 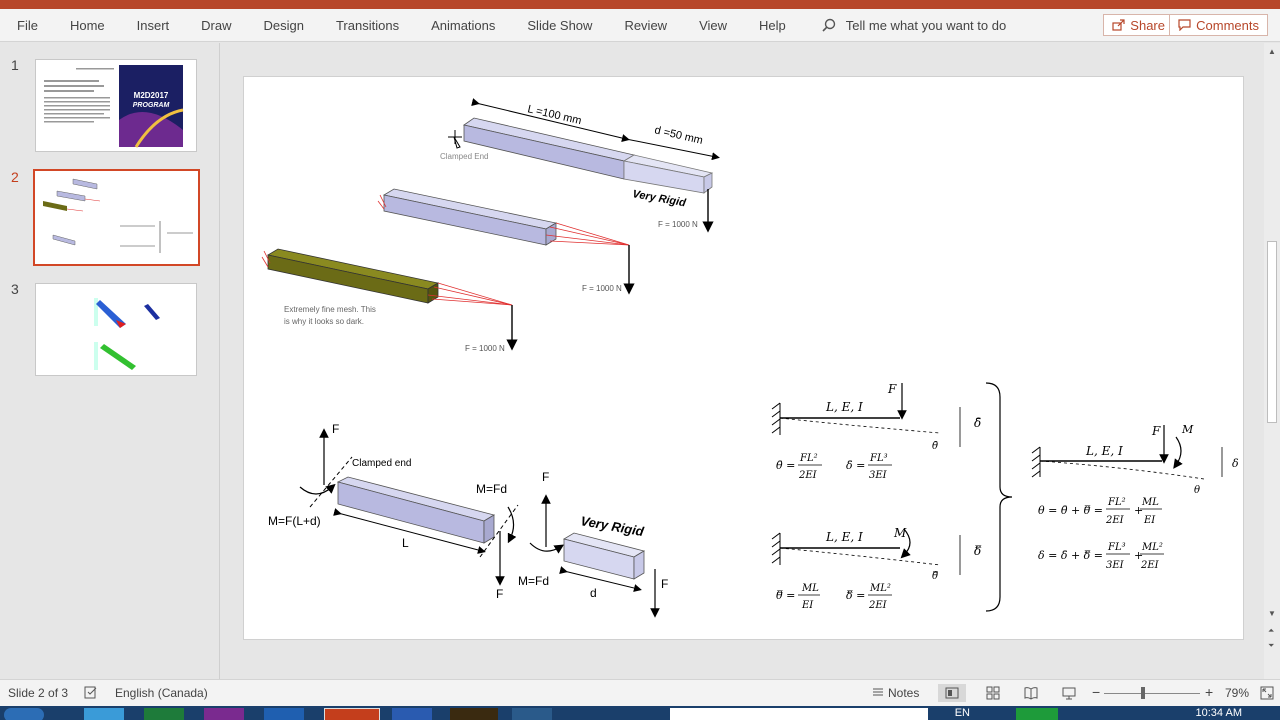 I want to click on zoom-out-button: −, so click(x=1096, y=692).